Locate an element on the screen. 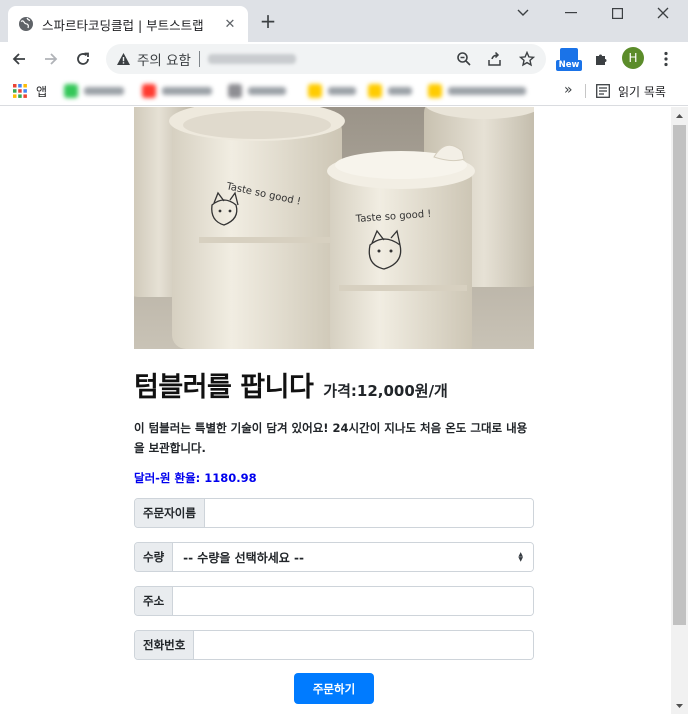 The height and width of the screenshot is (714, 688). exchange-rate-label: 달러-원 환율: is located at coordinates (167, 478).